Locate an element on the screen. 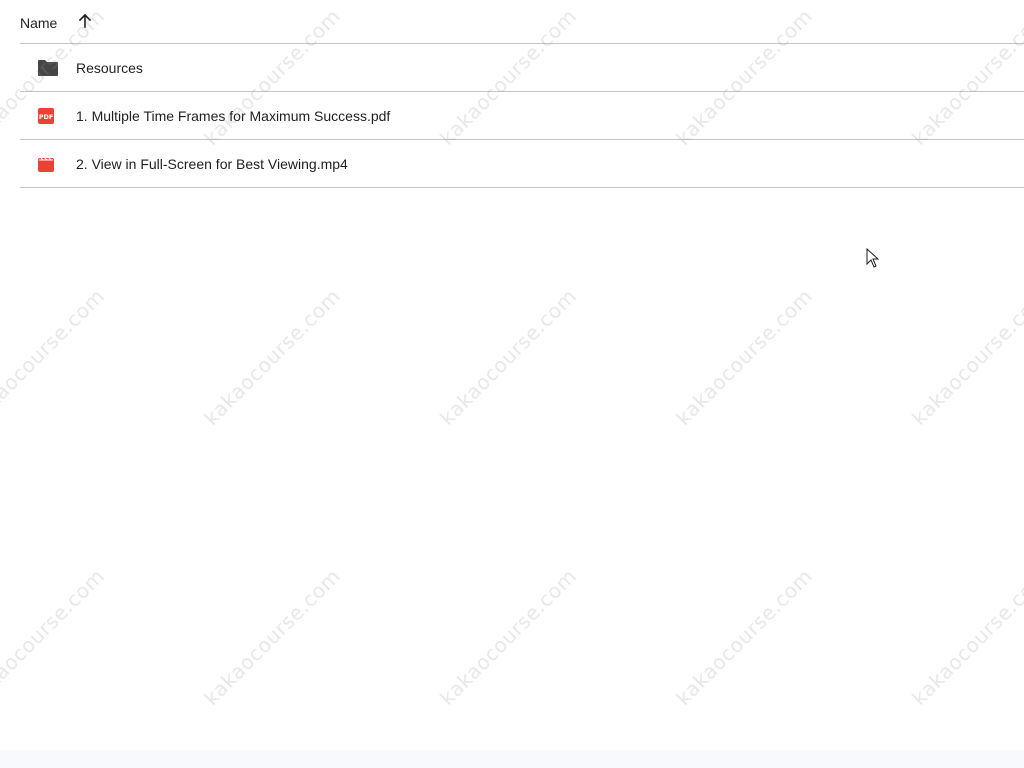  video-icon is located at coordinates (46, 164).